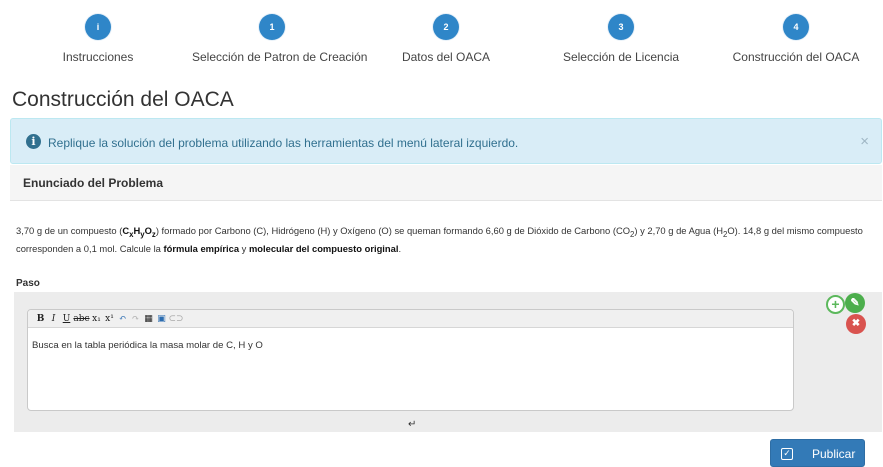 The height and width of the screenshot is (467, 883). Describe the element at coordinates (678, 230) in the screenshot. I see `statement-text: ) y 2,70 g de Agua (H` at that location.